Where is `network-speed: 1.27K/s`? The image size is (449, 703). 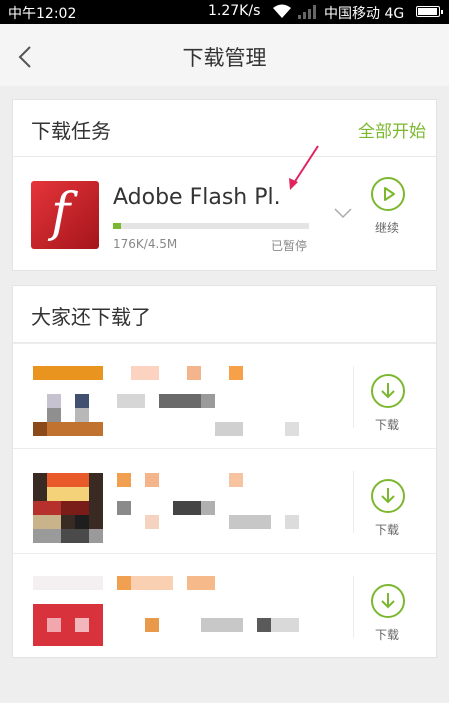 network-speed: 1.27K/s is located at coordinates (234, 11).